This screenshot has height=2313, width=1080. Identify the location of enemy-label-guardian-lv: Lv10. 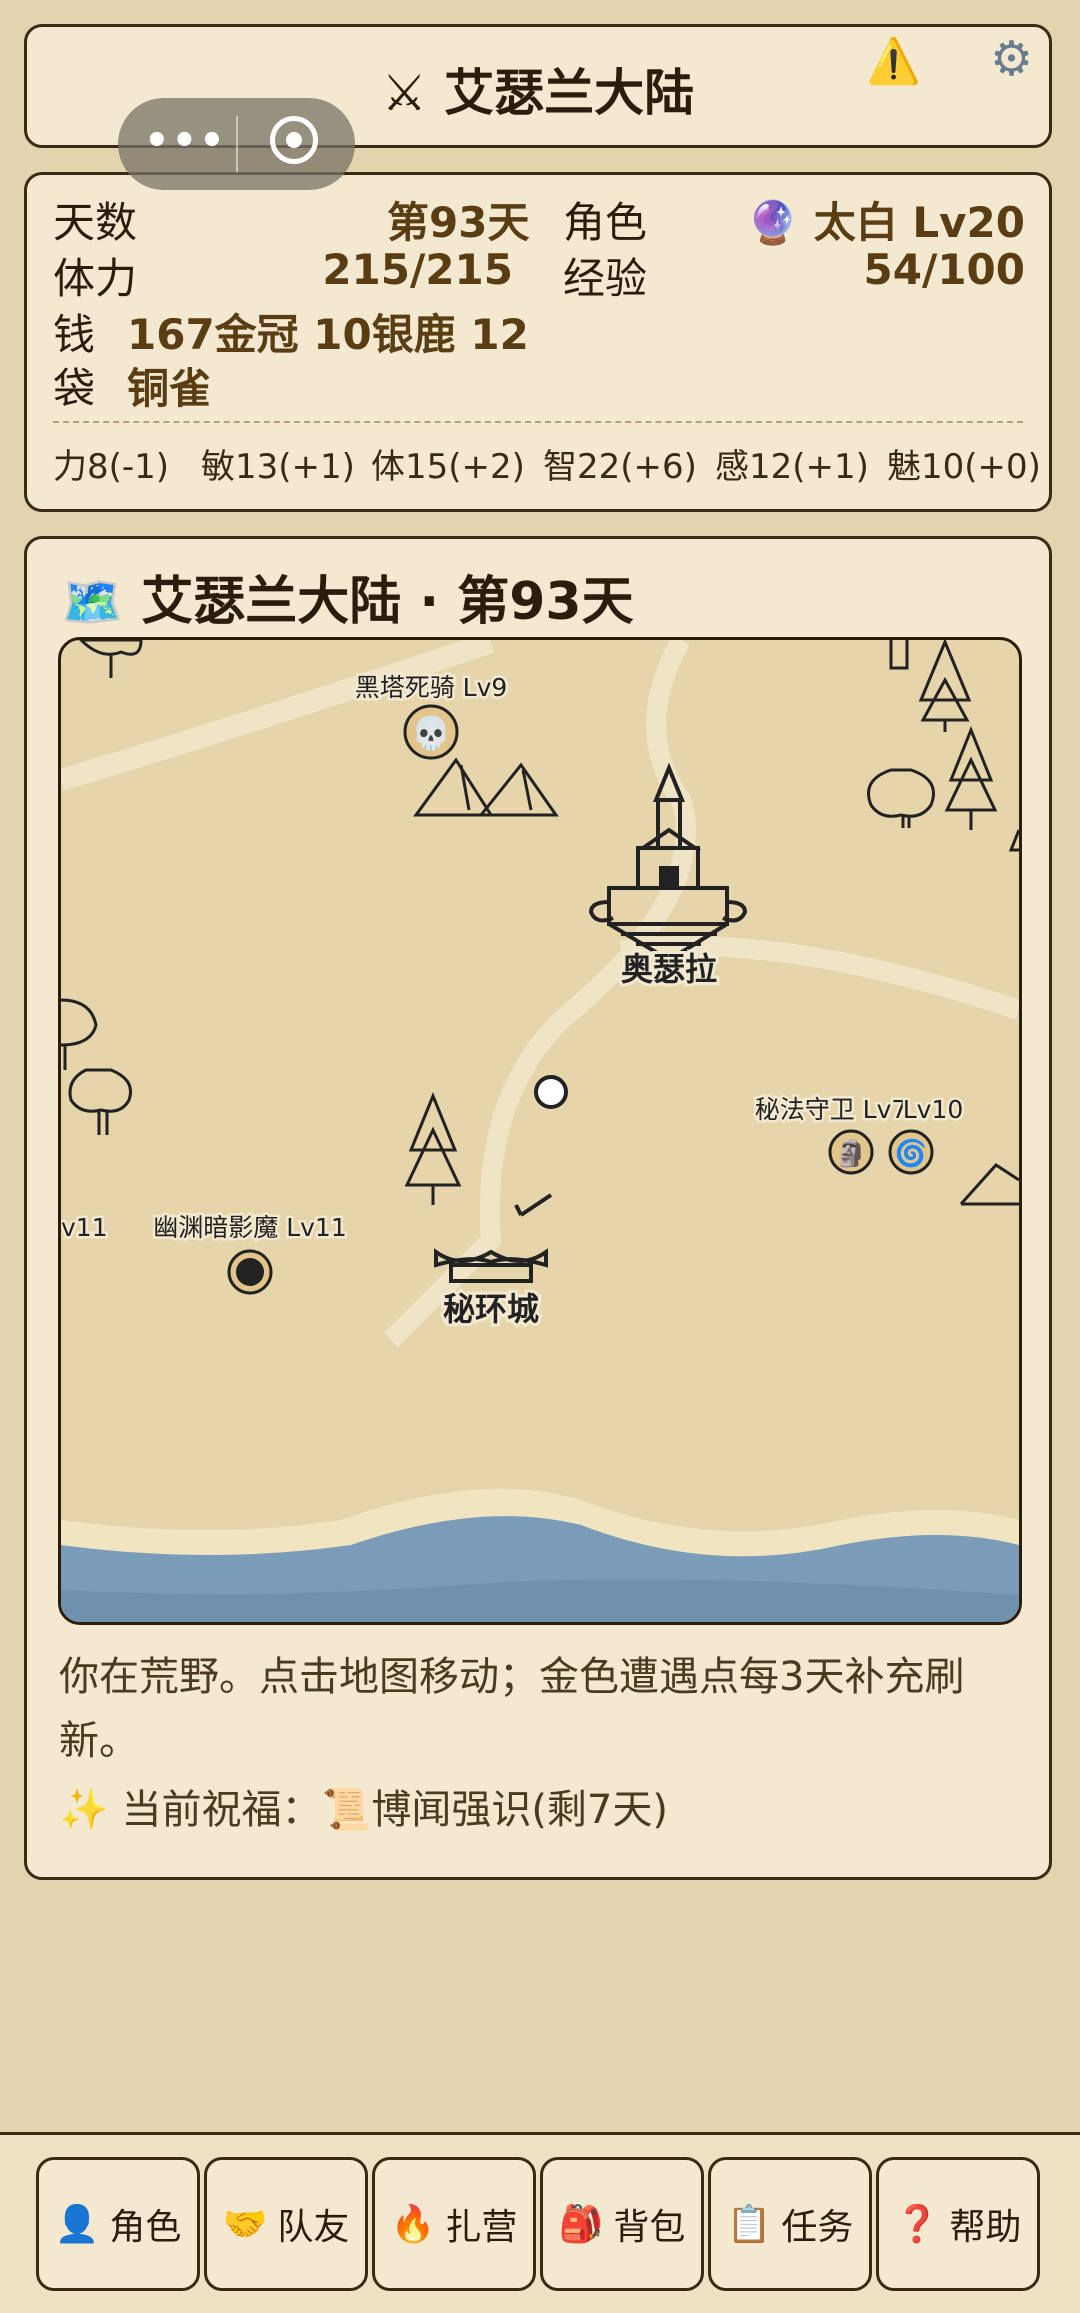
(933, 1109).